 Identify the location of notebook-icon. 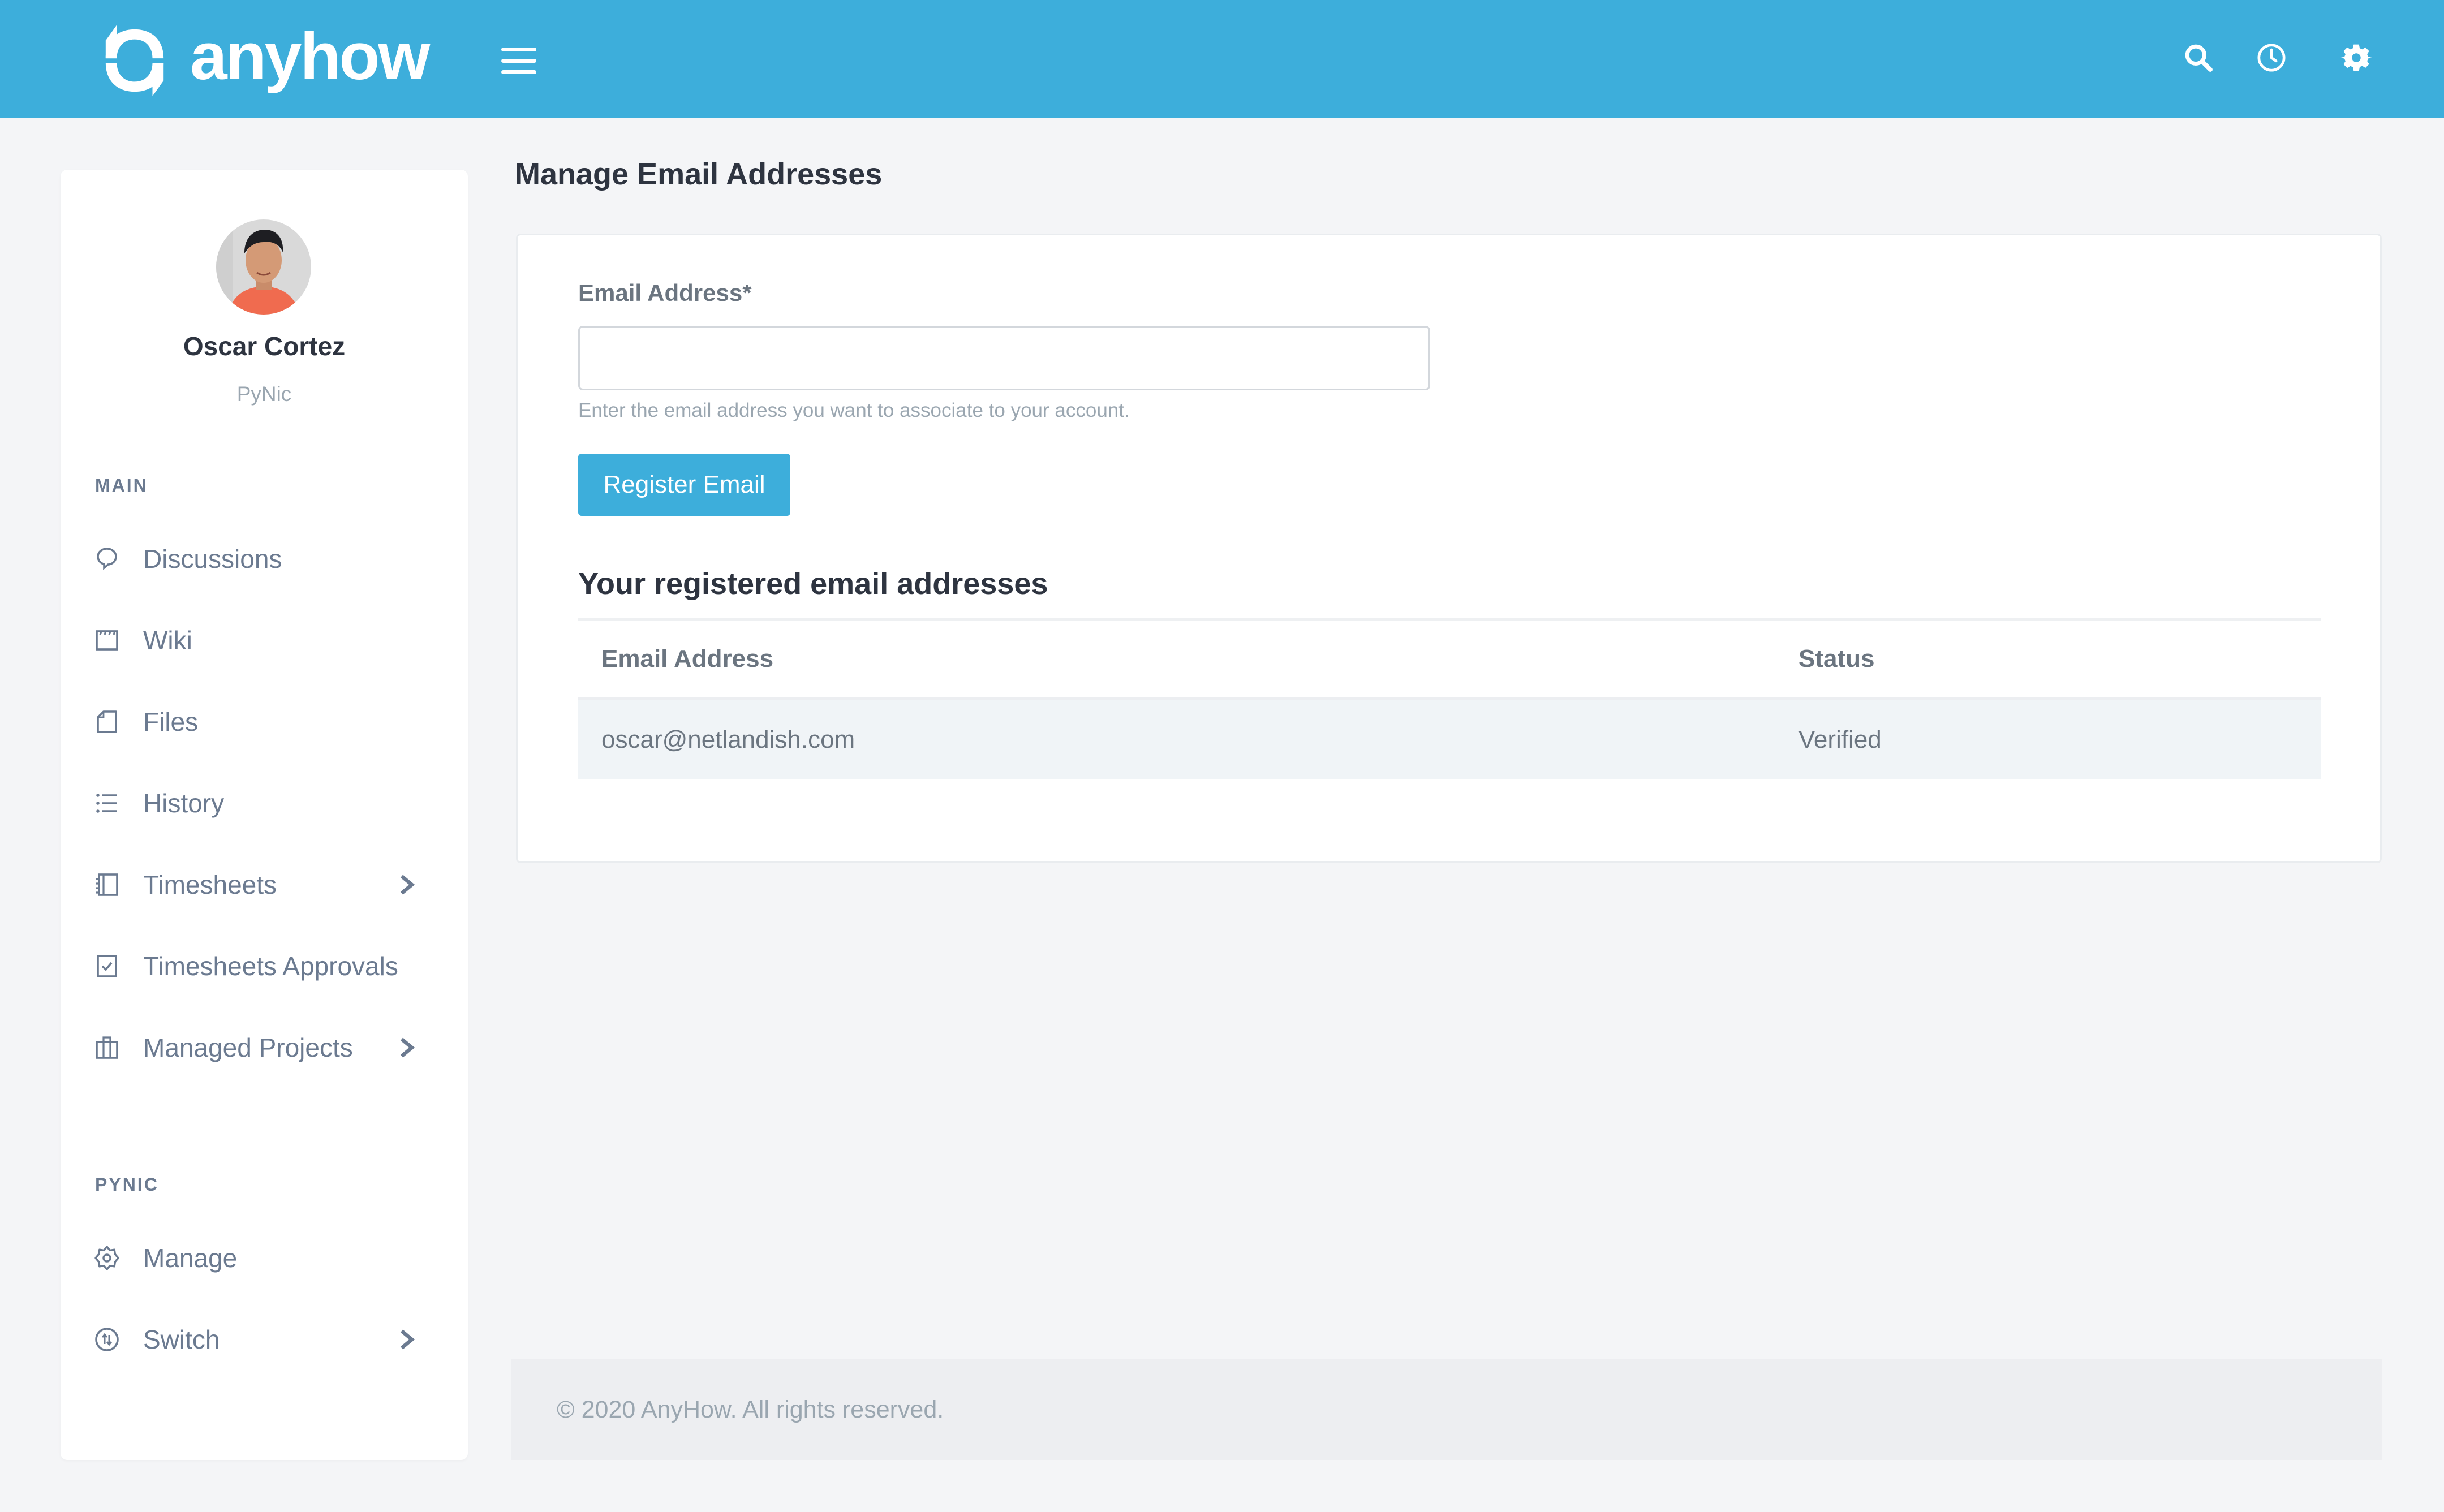
(107, 884).